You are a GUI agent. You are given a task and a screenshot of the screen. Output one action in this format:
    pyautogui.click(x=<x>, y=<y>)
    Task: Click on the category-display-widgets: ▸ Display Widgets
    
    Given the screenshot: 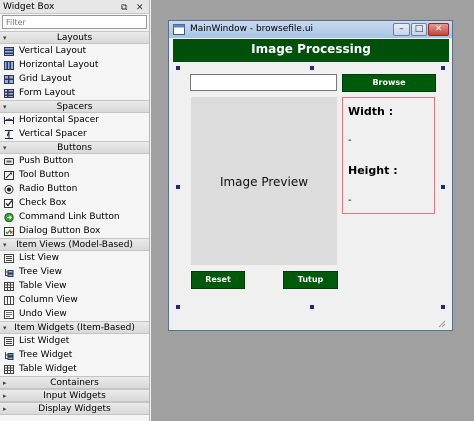 What is the action you would take?
    pyautogui.click(x=74, y=408)
    